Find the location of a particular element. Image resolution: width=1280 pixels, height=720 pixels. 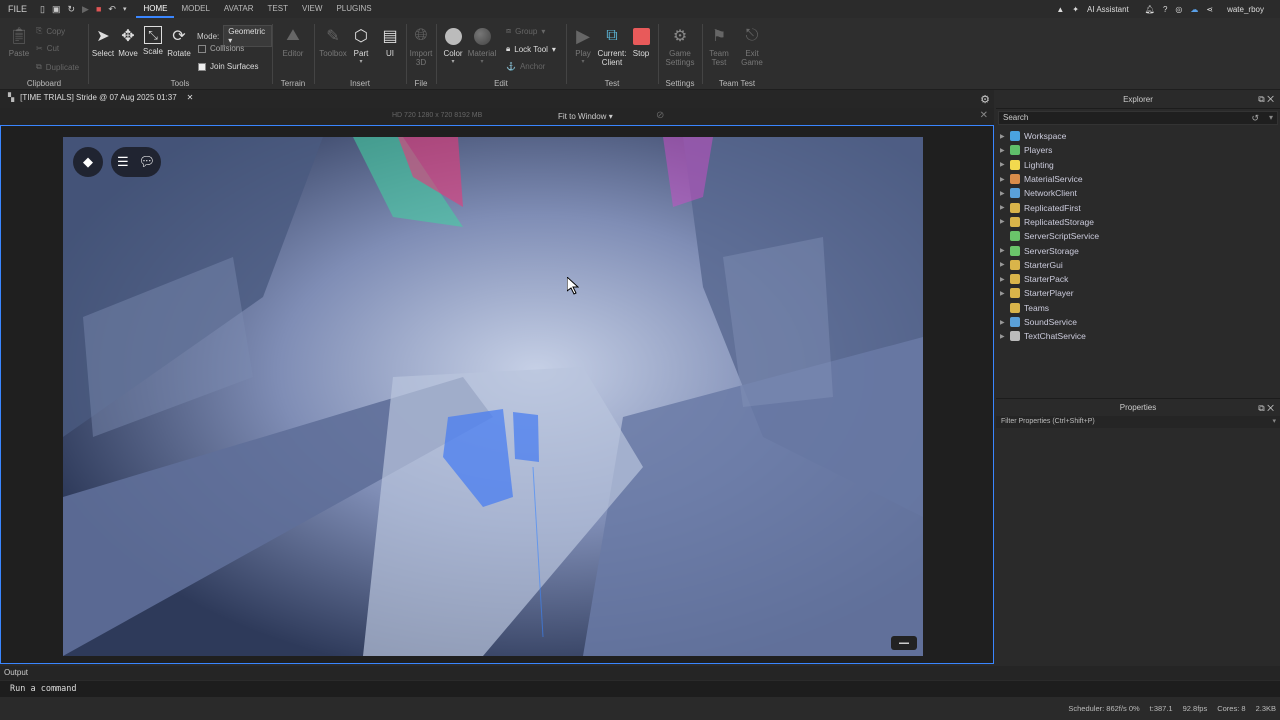

explorer-item-workspace: ▶ Workspace is located at coordinates (1138, 136).